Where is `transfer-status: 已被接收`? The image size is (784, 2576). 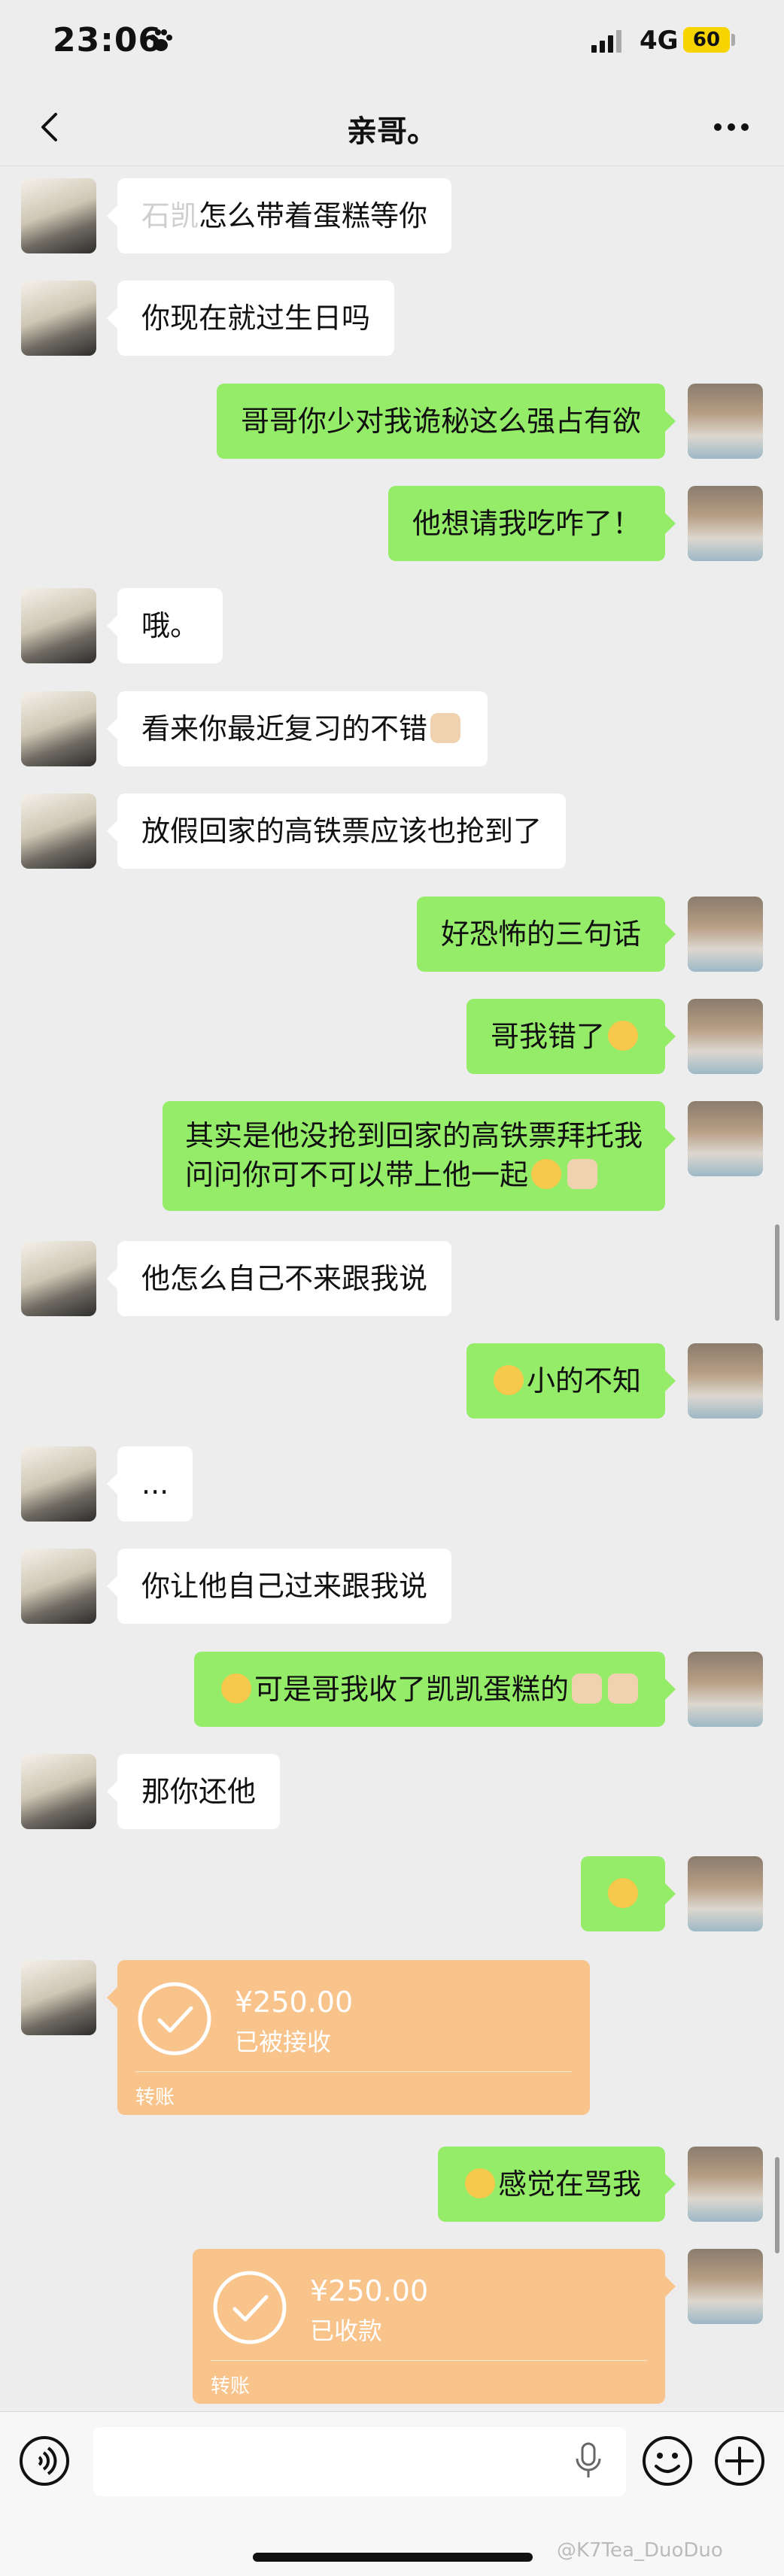 transfer-status: 已被接收 is located at coordinates (283, 2042).